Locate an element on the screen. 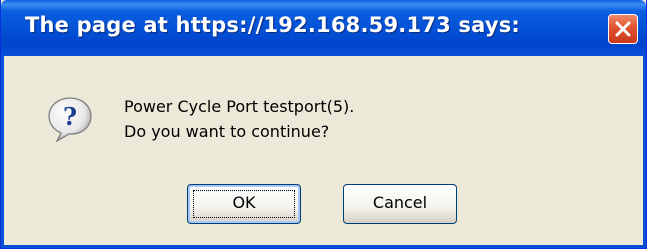 Image resolution: width=647 pixels, height=250 pixels. cancel-button: Cancel is located at coordinates (400, 204).